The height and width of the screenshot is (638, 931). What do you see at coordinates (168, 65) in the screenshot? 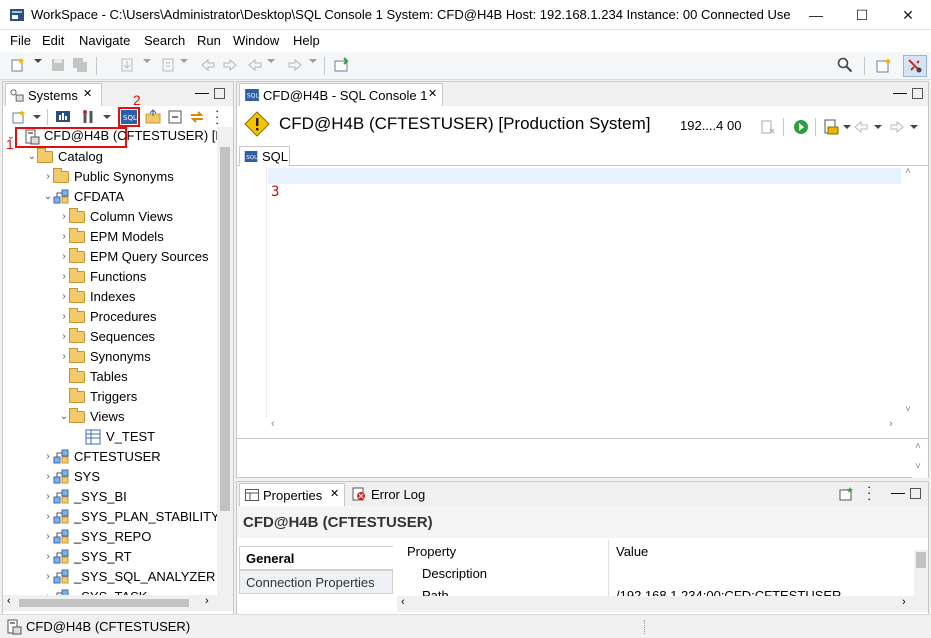
I see `debug-icon` at bounding box center [168, 65].